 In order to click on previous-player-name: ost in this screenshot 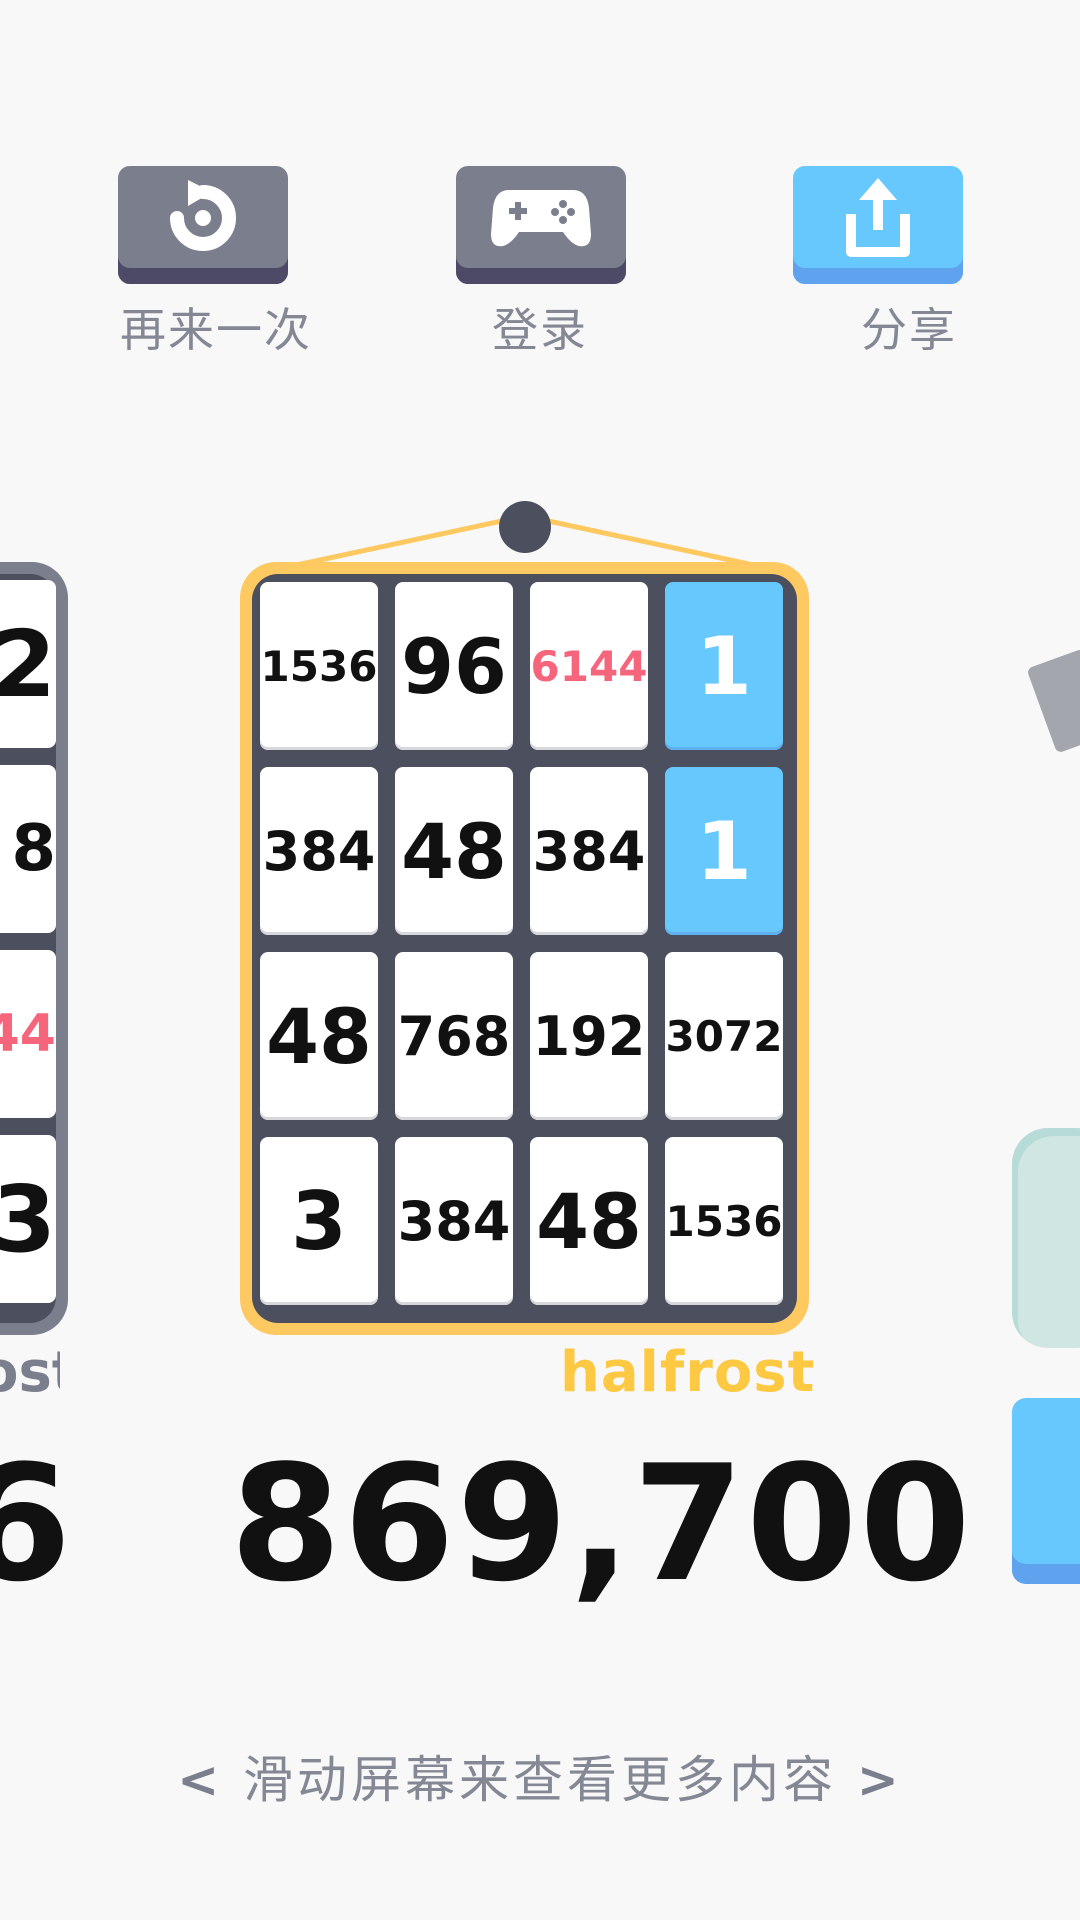, I will do `click(30, 1372)`.